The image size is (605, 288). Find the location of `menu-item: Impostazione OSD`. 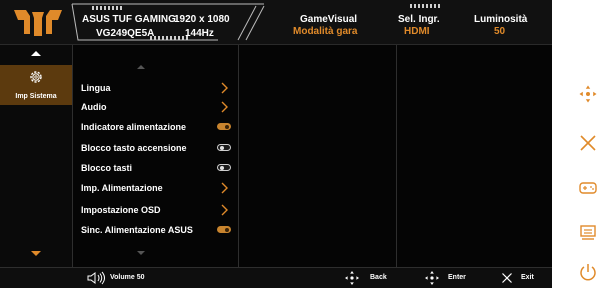

menu-item: Impostazione OSD is located at coordinates (156, 210).